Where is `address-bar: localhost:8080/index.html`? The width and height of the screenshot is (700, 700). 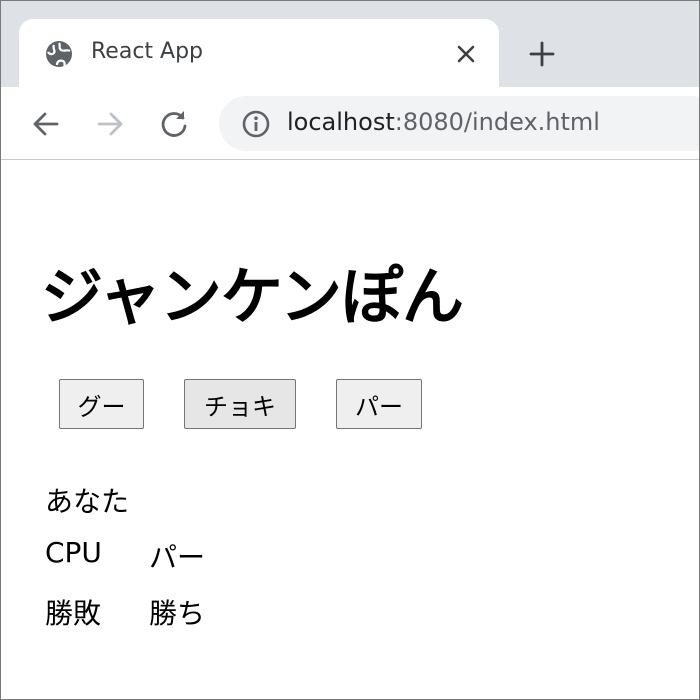 address-bar: localhost:8080/index.html is located at coordinates (459, 123).